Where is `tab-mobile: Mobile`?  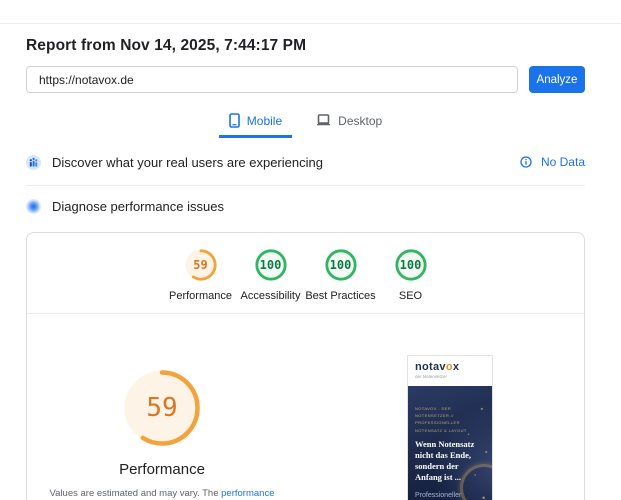 tab-mobile: Mobile is located at coordinates (255, 123).